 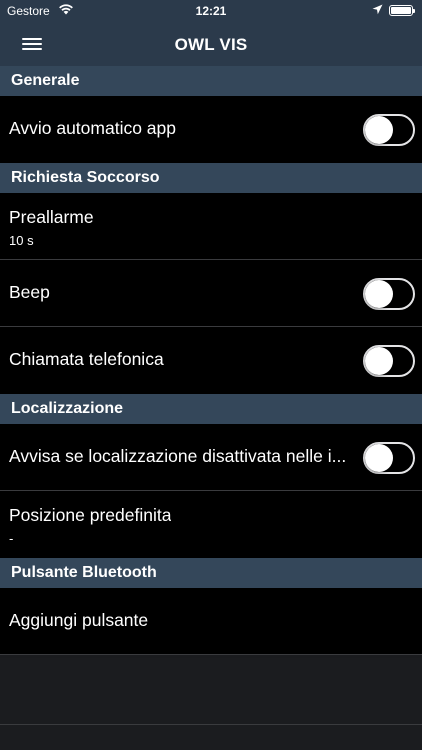 I want to click on status-time: 12:21, so click(x=211, y=11).